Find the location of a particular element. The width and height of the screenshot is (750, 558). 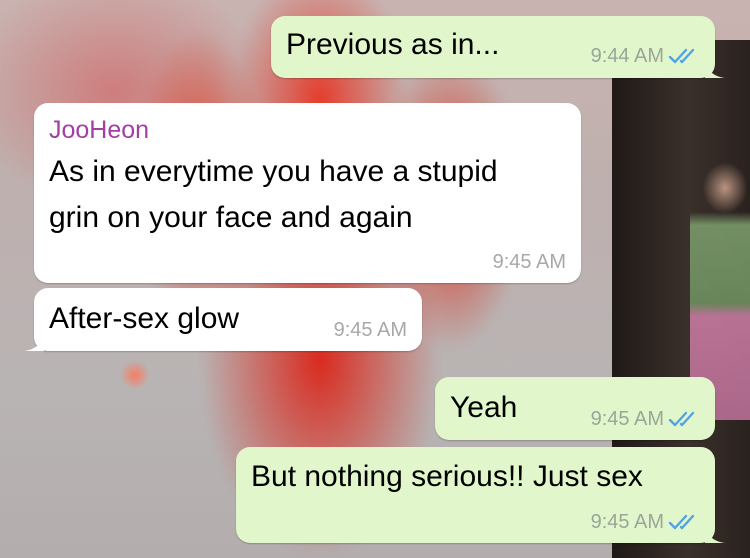

message-text: After-sex glow is located at coordinates (144, 318).